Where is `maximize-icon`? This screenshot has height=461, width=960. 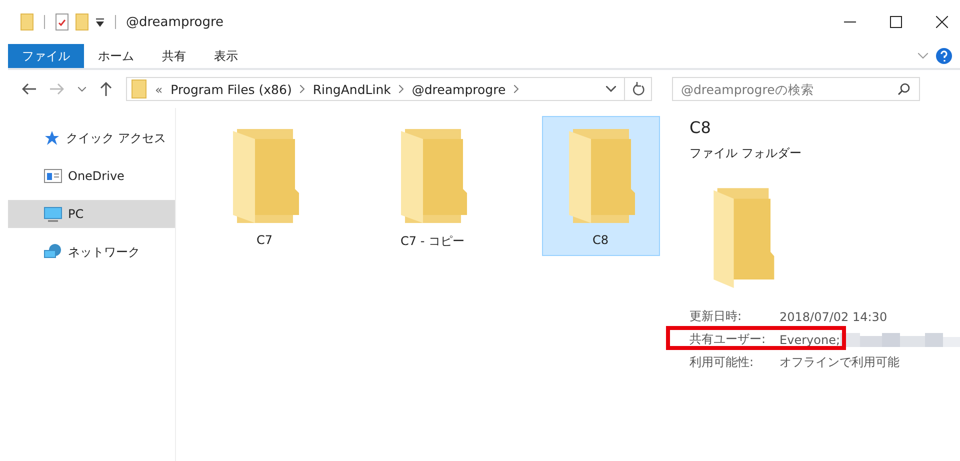 maximize-icon is located at coordinates (896, 22).